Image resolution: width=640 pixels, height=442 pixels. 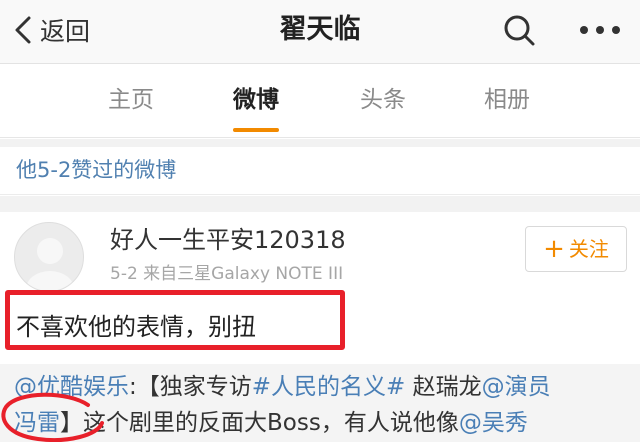 What do you see at coordinates (133, 387) in the screenshot?
I see `repost-text: :` at bounding box center [133, 387].